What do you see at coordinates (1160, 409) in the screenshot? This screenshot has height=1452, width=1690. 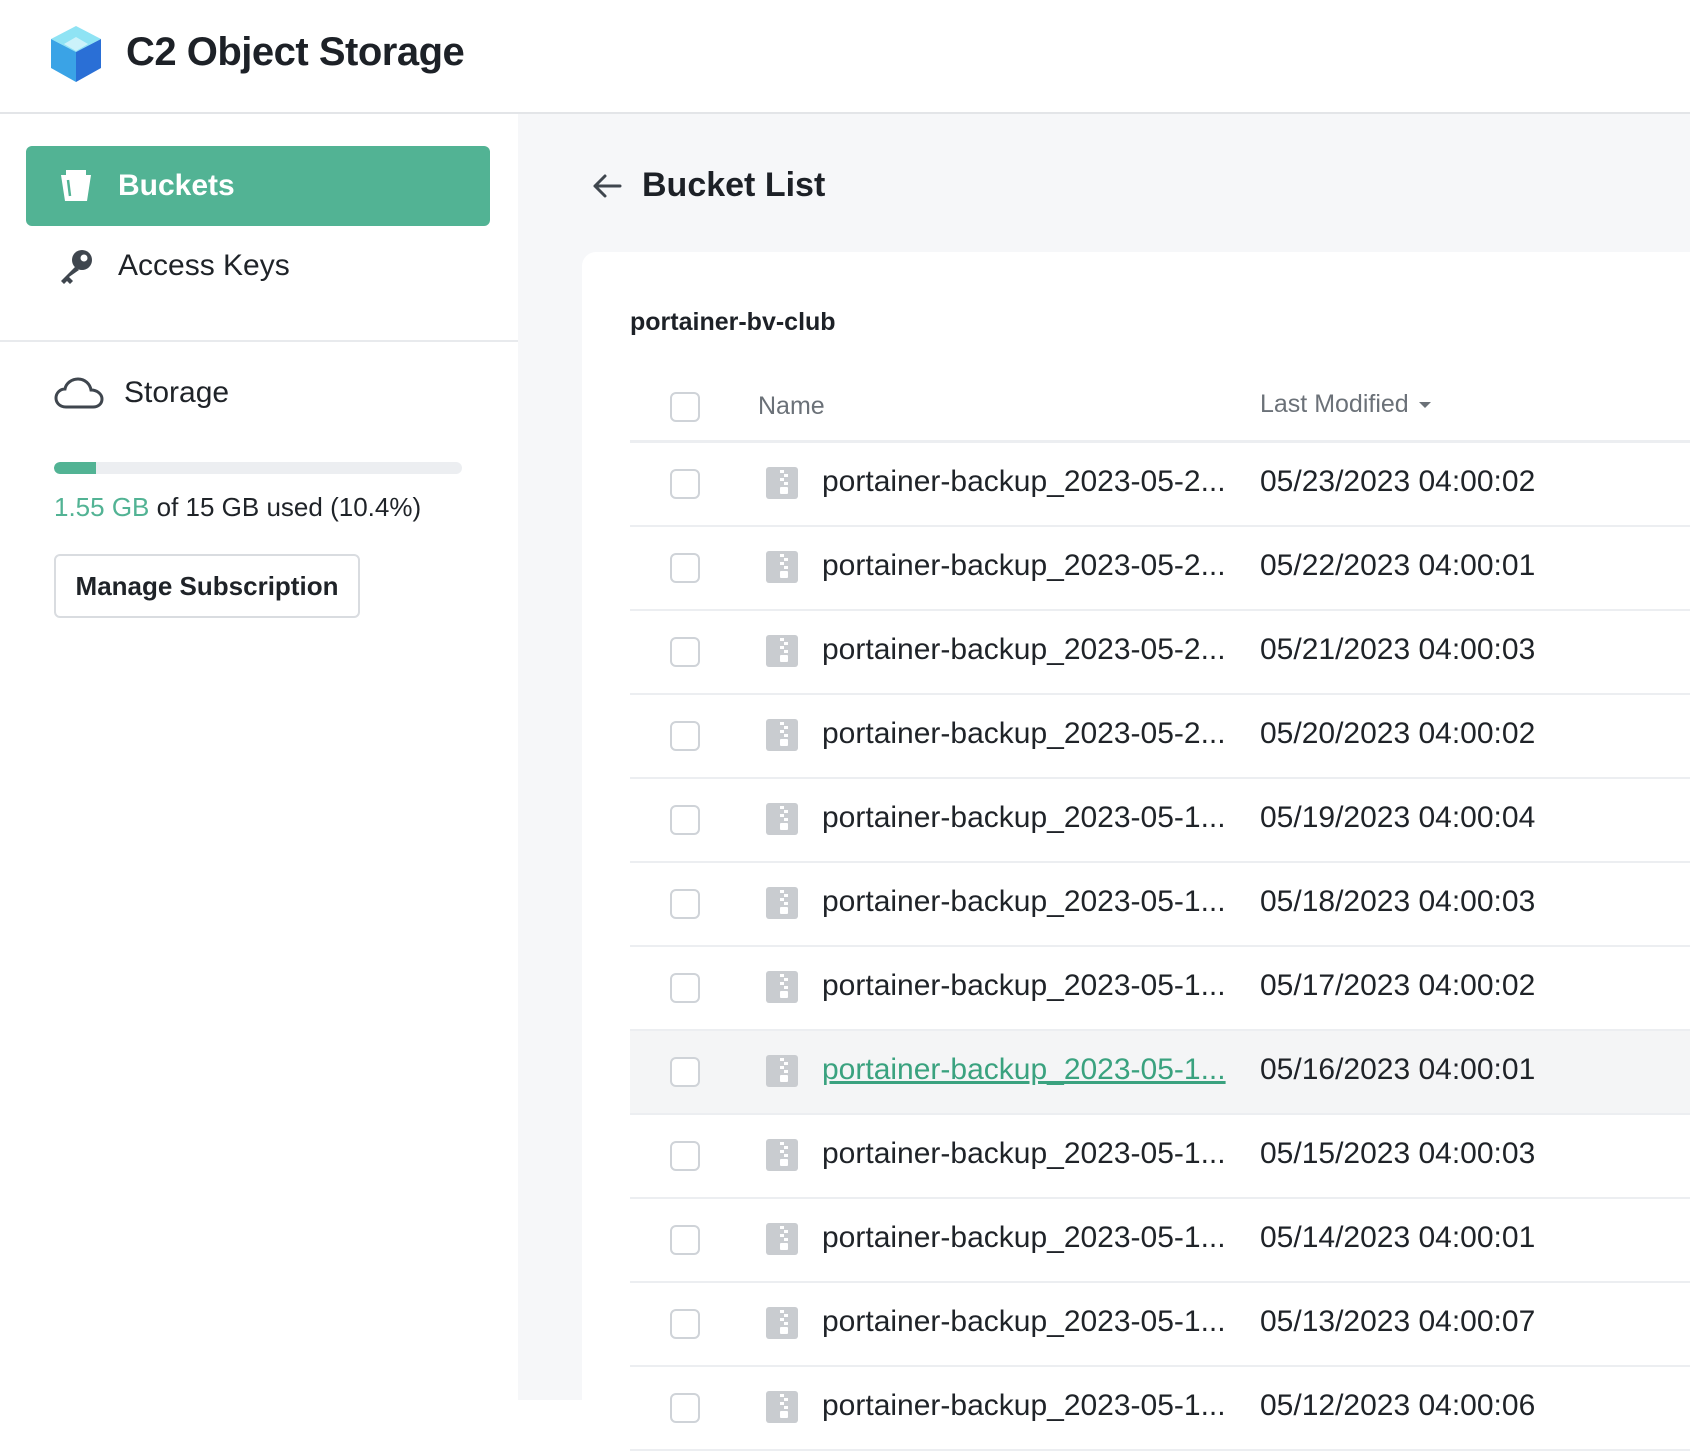 I see `table-header: Name Last Modified` at bounding box center [1160, 409].